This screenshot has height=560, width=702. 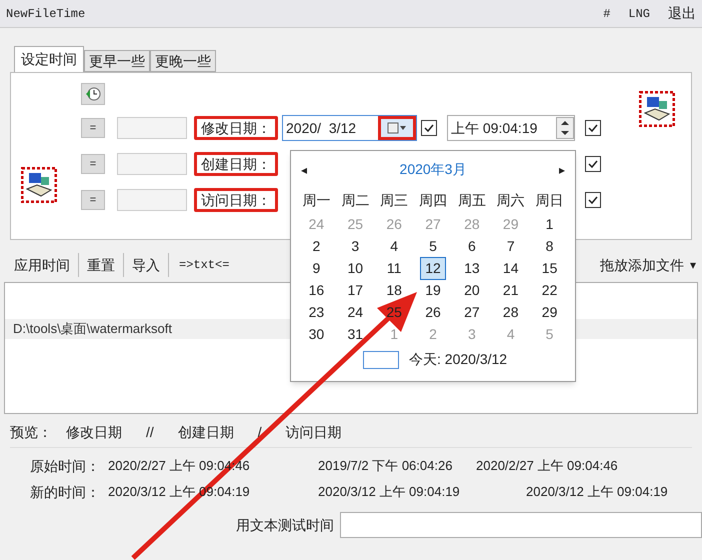 What do you see at coordinates (549, 268) in the screenshot?
I see `calendar-day: 15` at bounding box center [549, 268].